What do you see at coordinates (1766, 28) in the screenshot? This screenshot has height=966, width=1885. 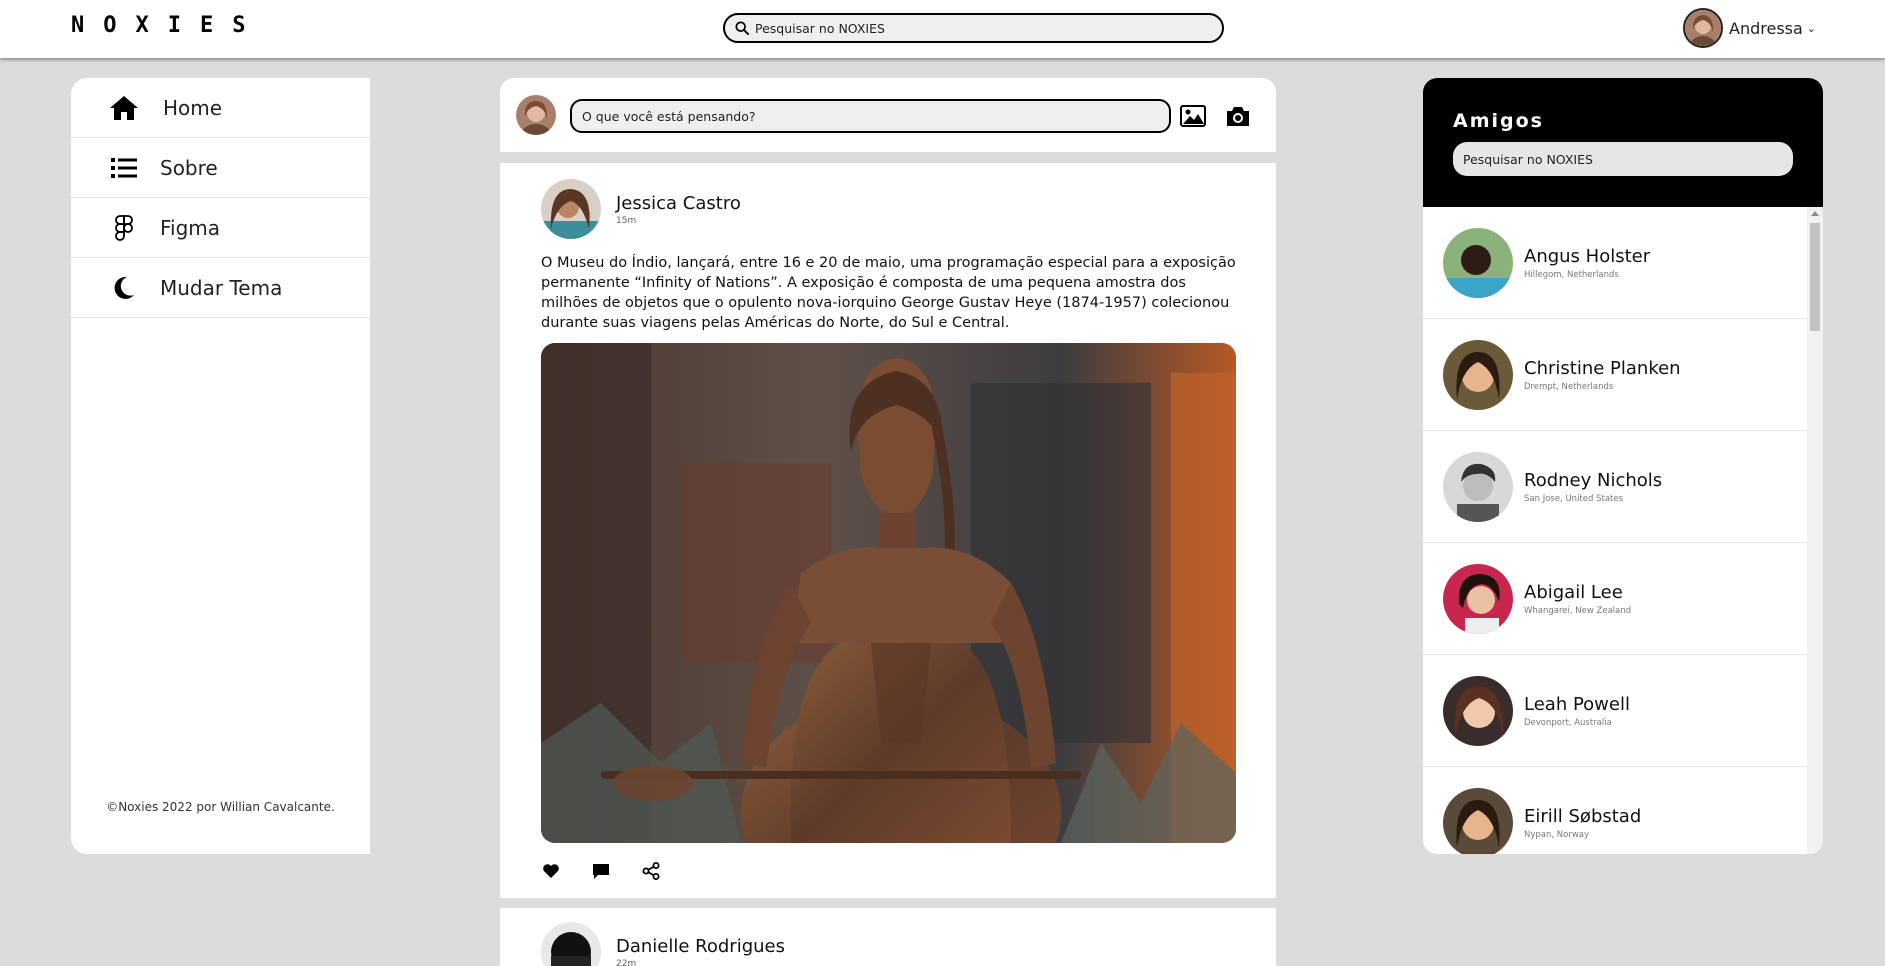 I see `user-name: Andressa` at bounding box center [1766, 28].